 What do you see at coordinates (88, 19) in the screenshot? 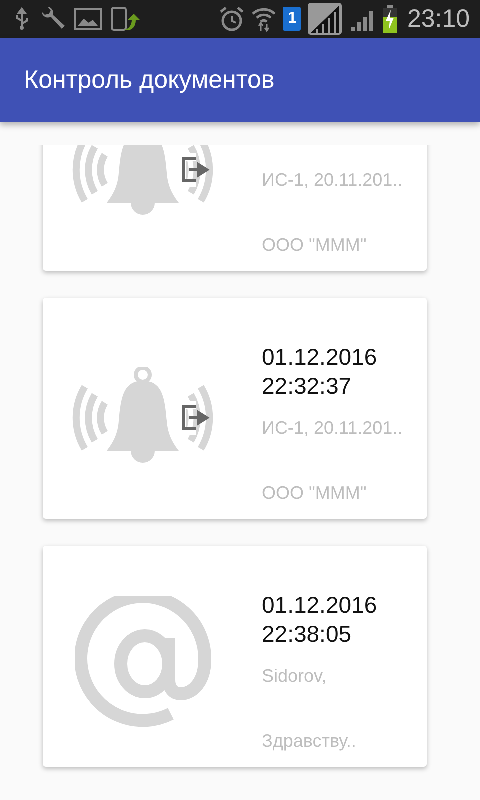
I see `image-icon` at bounding box center [88, 19].